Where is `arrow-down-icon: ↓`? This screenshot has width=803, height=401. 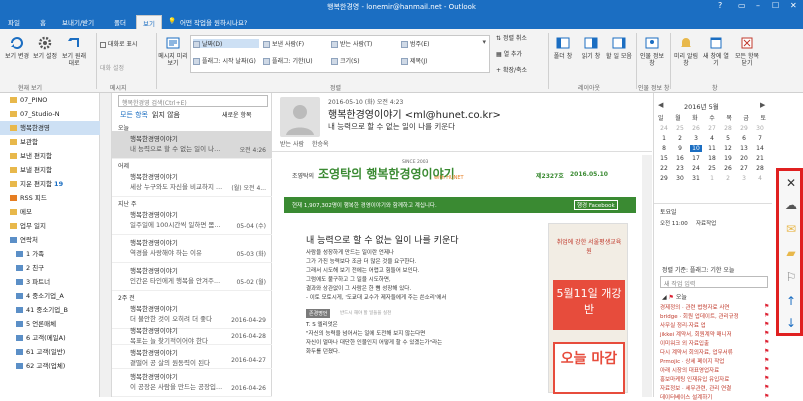
arrow-down-icon: ↓ is located at coordinates (791, 323).